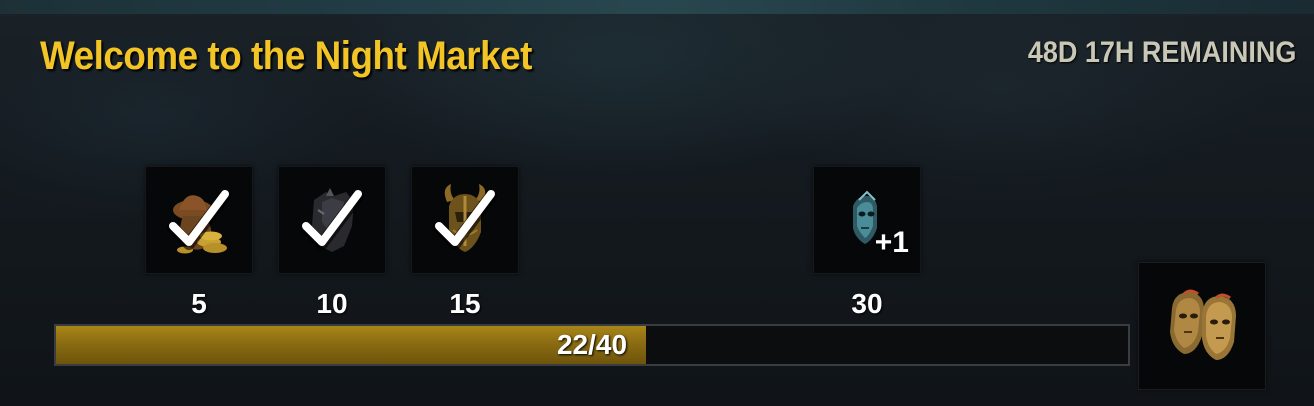 This screenshot has width=1314, height=406. Describe the element at coordinates (867, 220) in the screenshot. I see `reward-slot: +1` at that location.